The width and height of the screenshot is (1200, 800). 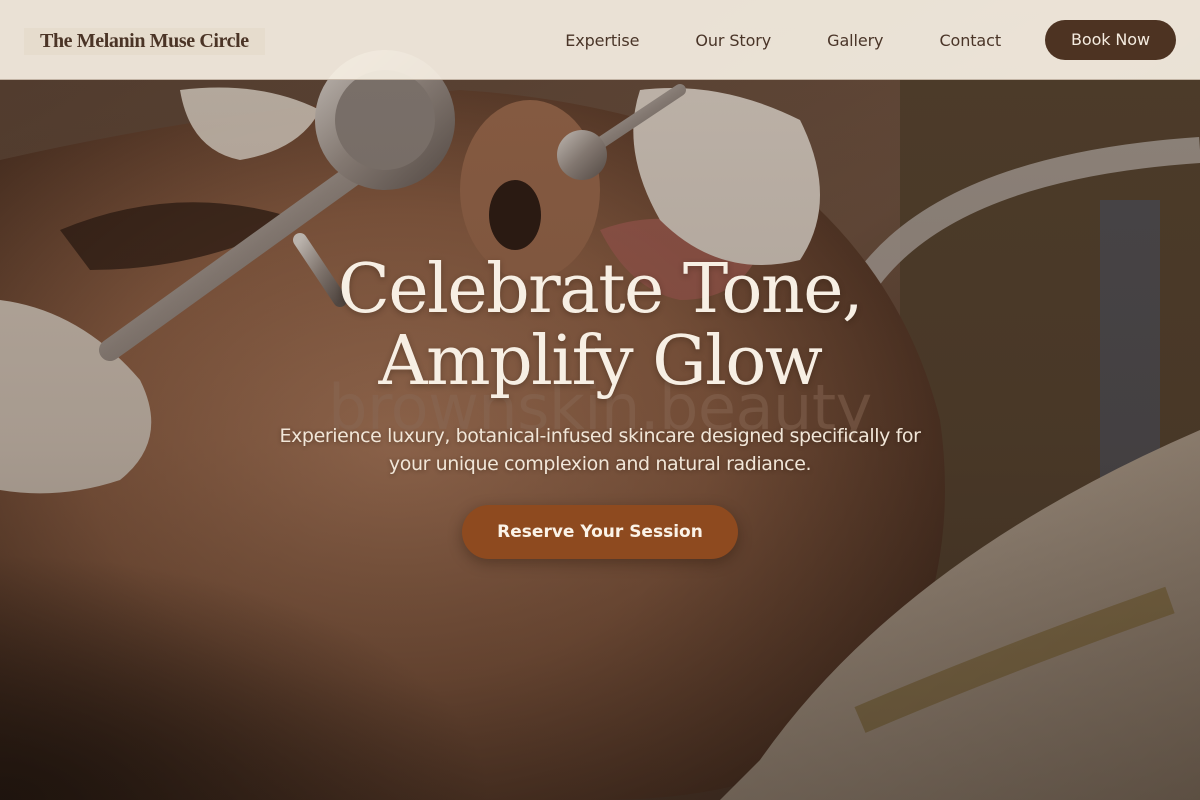 What do you see at coordinates (144, 41) in the screenshot?
I see `brand-logo-text: The Melanin Muse Circle` at bounding box center [144, 41].